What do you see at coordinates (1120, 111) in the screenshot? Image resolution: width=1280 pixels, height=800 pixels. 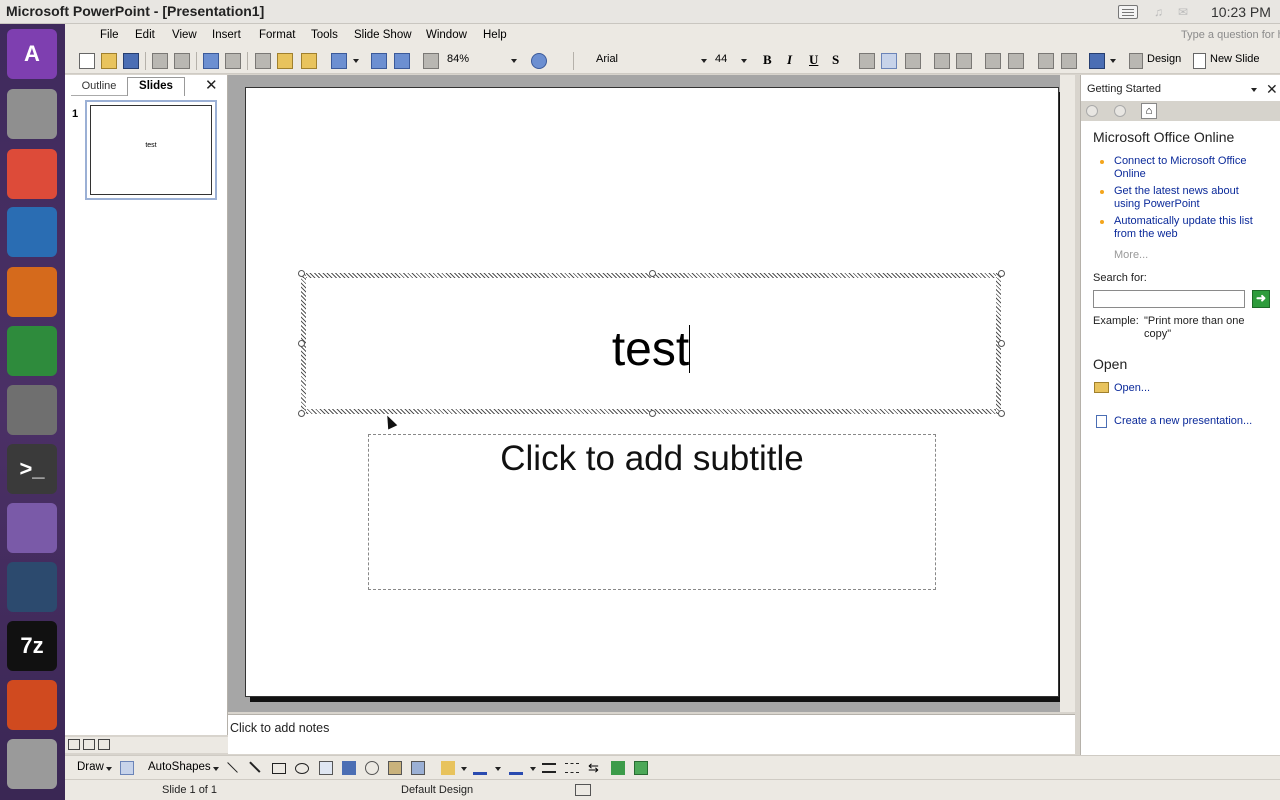 I see `forward-icon` at bounding box center [1120, 111].